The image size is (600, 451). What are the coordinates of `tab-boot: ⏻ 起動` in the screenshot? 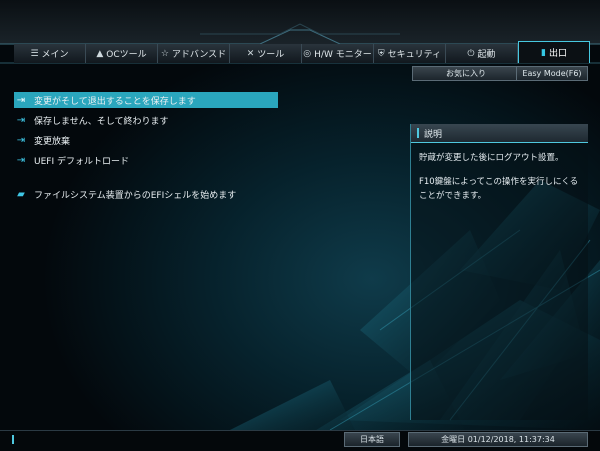 It's located at (482, 53).